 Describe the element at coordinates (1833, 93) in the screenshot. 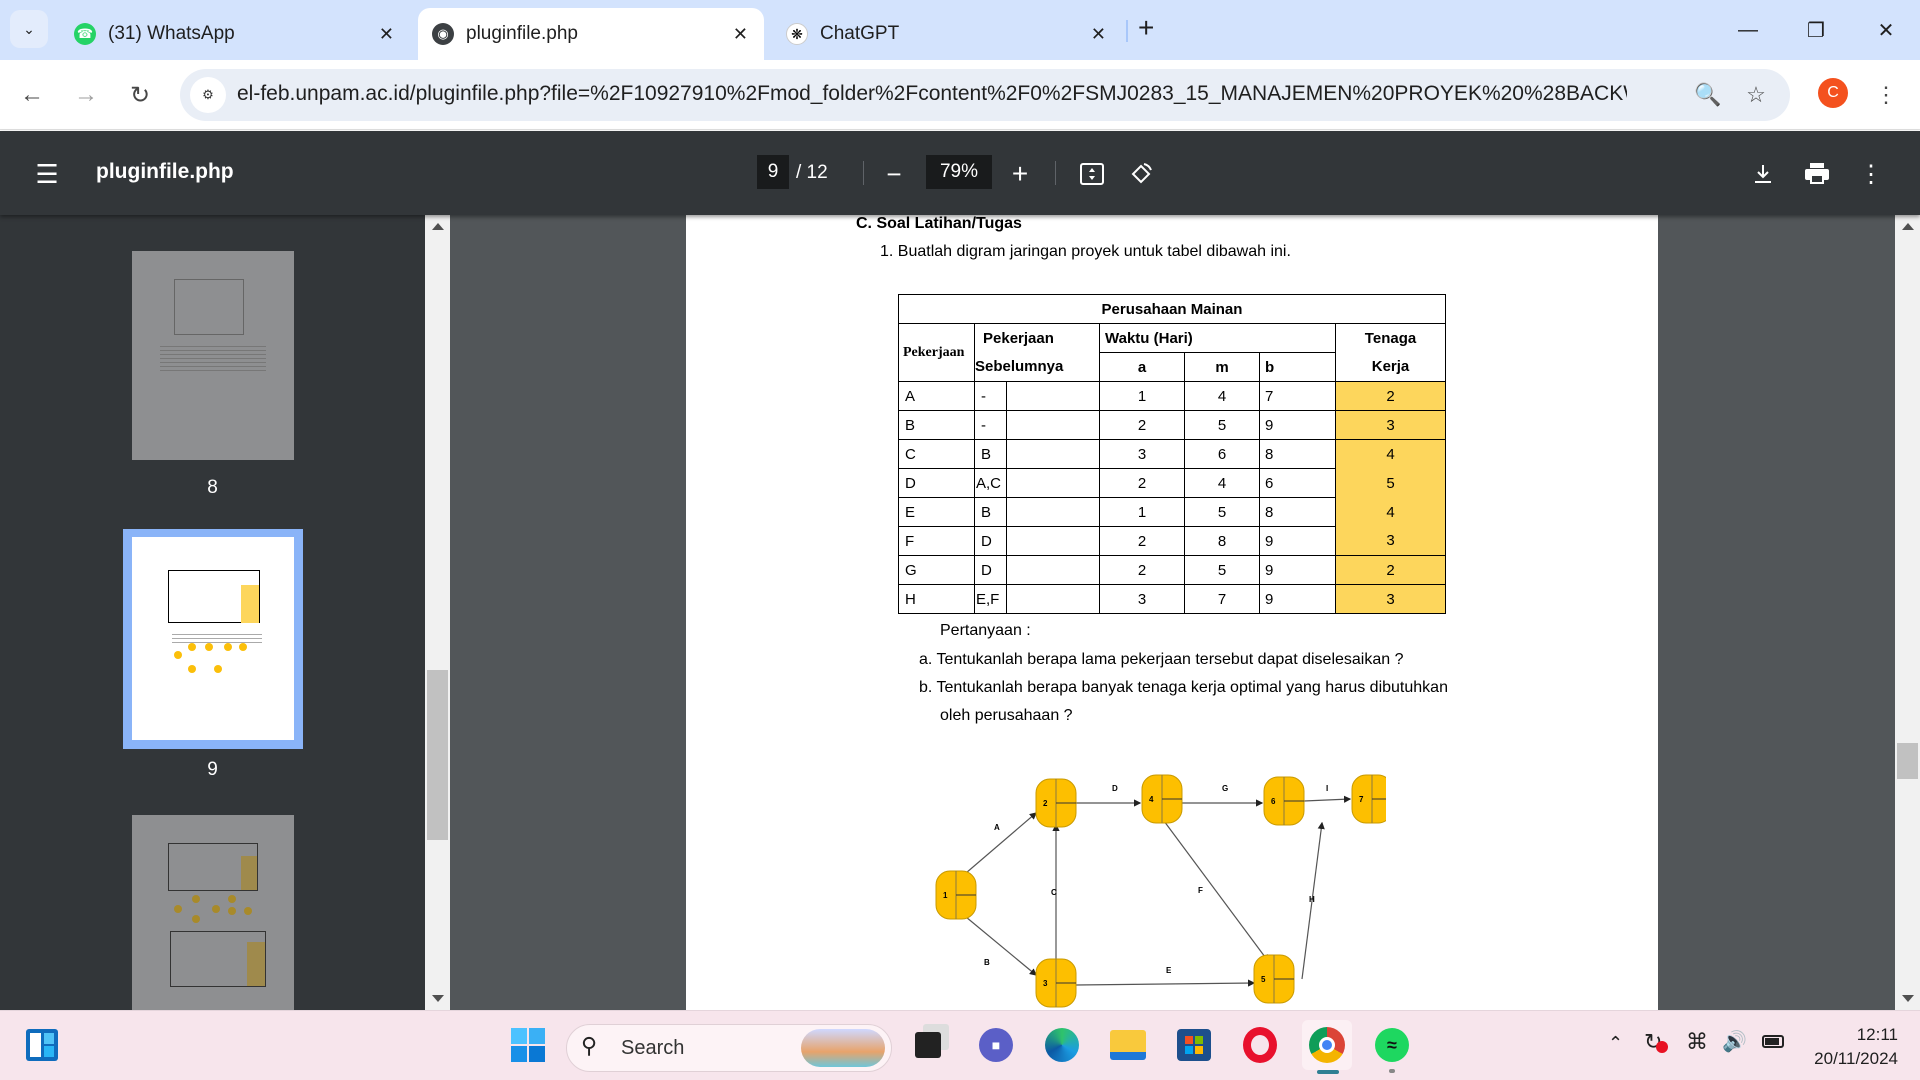

I see `profile-avatar: C` at that location.